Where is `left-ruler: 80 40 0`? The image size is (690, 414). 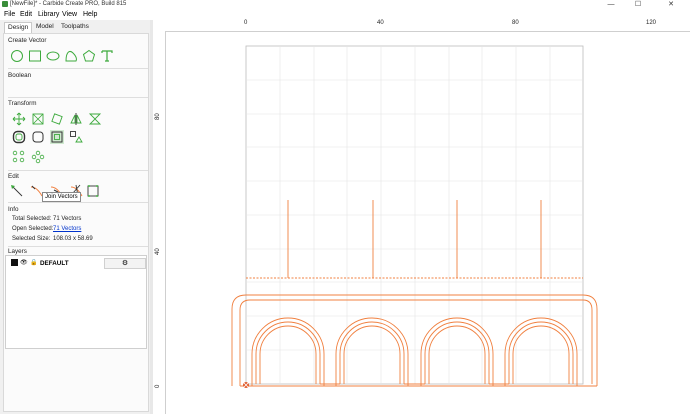
left-ruler: 80 40 0 is located at coordinates (159, 222).